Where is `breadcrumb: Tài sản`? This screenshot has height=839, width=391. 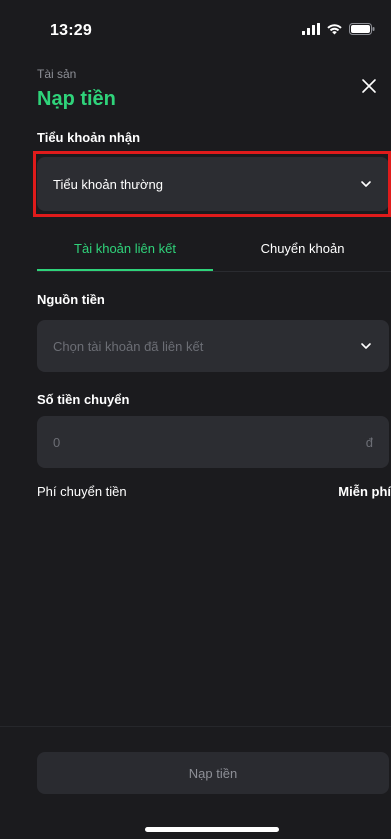 breadcrumb: Tài sản is located at coordinates (56, 74).